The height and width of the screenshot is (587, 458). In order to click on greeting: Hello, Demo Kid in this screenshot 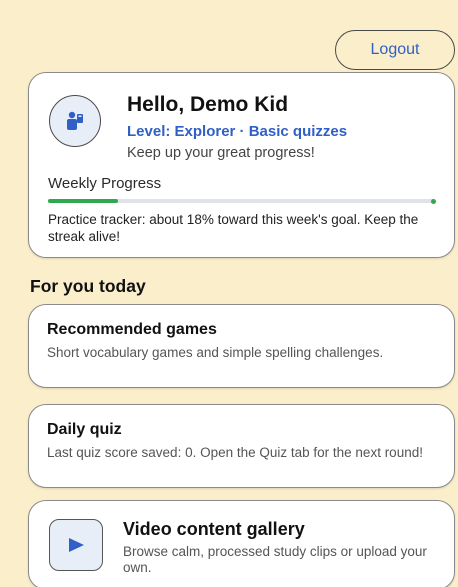, I will do `click(208, 104)`.